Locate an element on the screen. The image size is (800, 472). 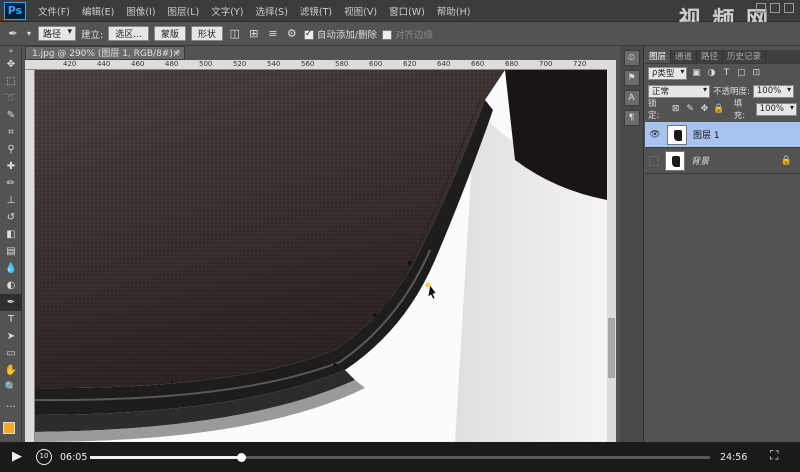
crop-tool-icon: ⌗ is located at coordinates (11, 132).